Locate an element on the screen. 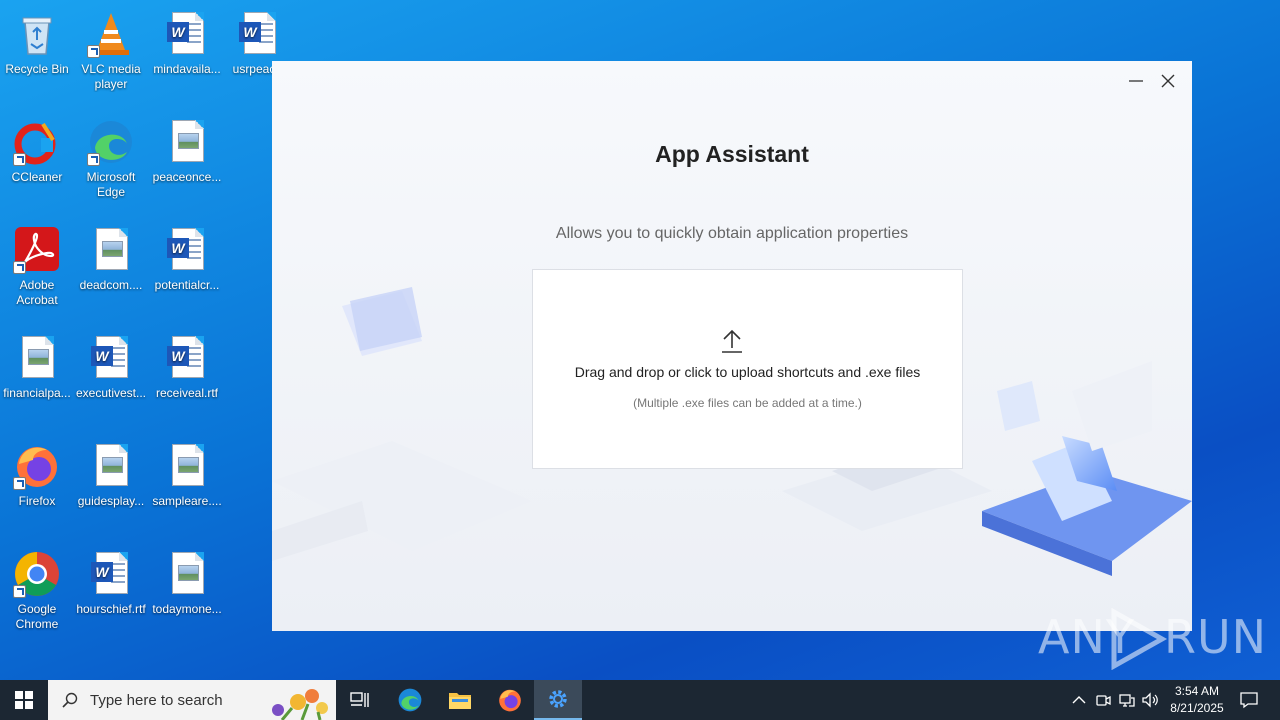  task-view-button is located at coordinates (360, 700).